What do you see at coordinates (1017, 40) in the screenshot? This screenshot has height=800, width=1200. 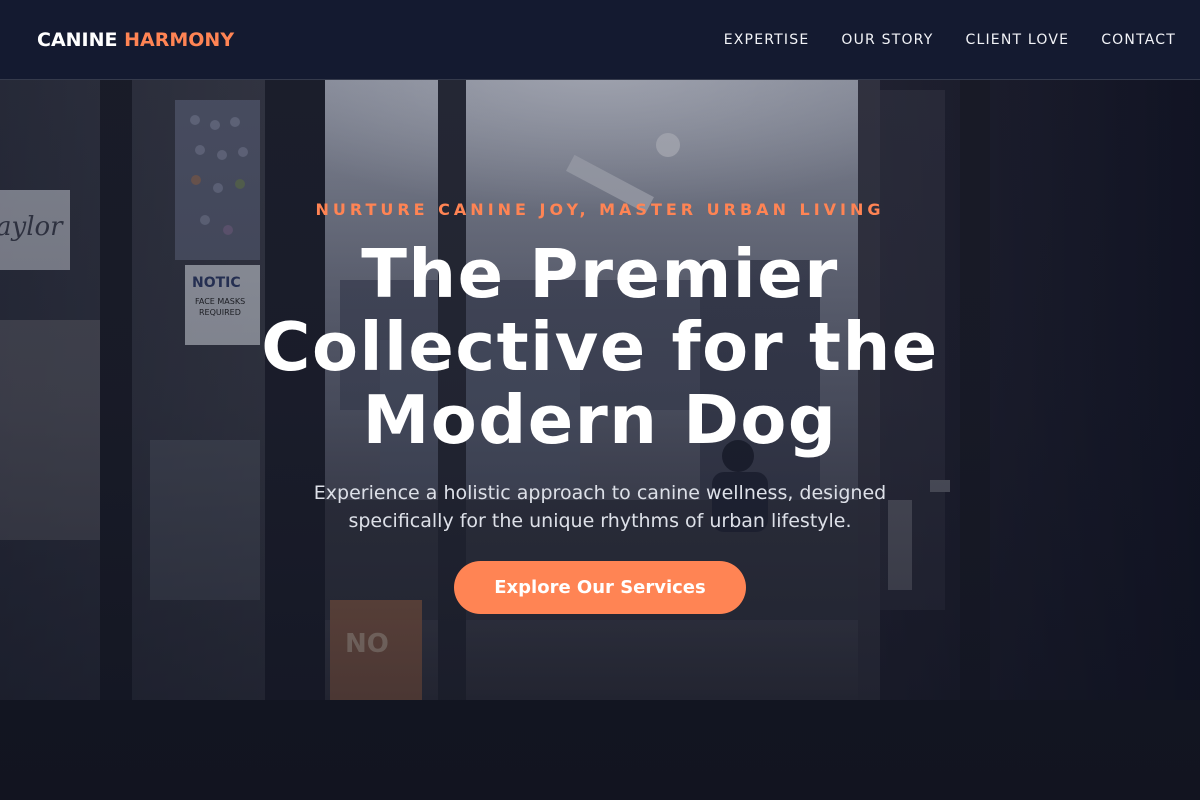 I see `nav-link-client-love: CLIENT LOVE` at bounding box center [1017, 40].